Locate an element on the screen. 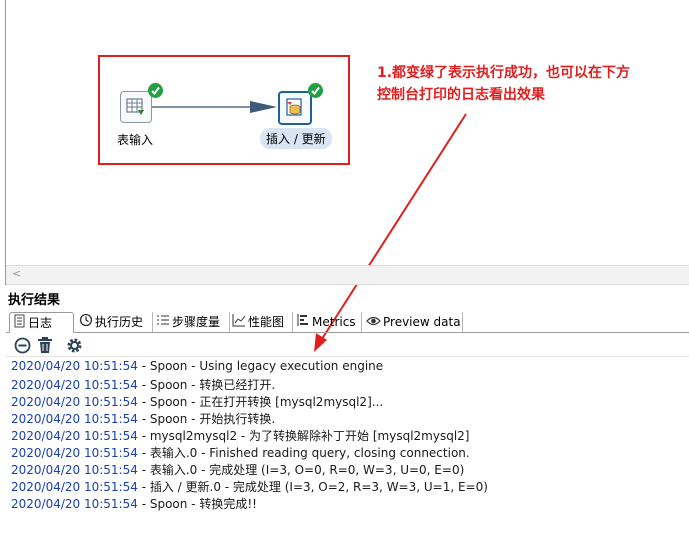 This screenshot has width=689, height=544. tab-step-metrics: 步骤度量 is located at coordinates (191, 322).